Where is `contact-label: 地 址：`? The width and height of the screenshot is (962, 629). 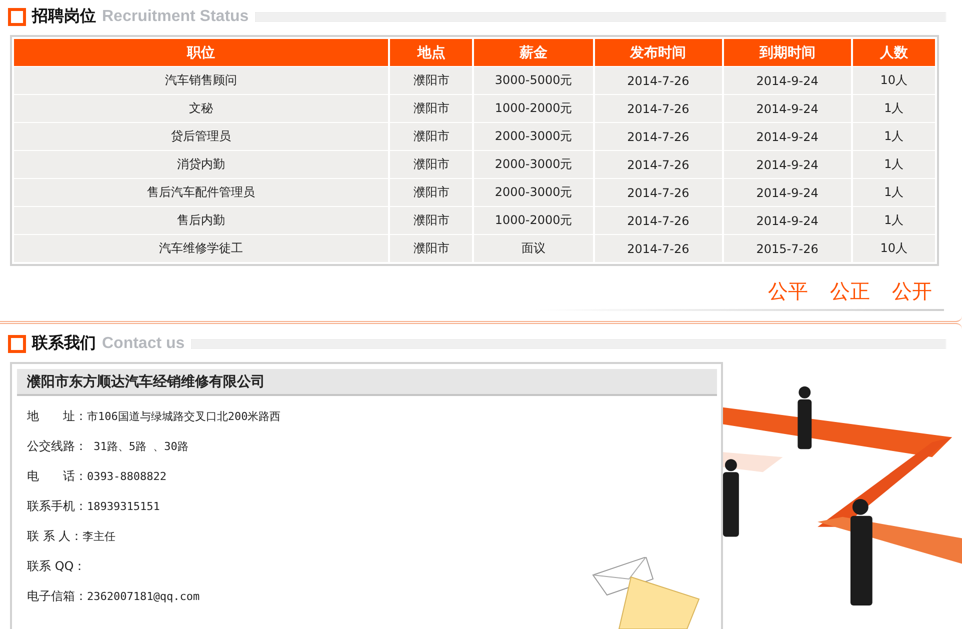
contact-label: 地 址： is located at coordinates (57, 416).